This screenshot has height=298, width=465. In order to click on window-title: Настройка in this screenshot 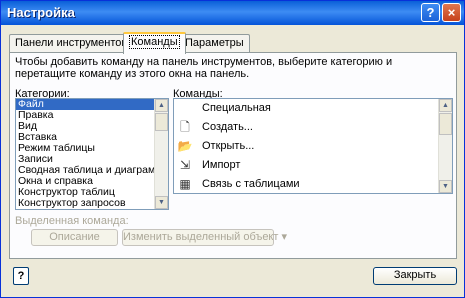, I will do `click(41, 12)`.